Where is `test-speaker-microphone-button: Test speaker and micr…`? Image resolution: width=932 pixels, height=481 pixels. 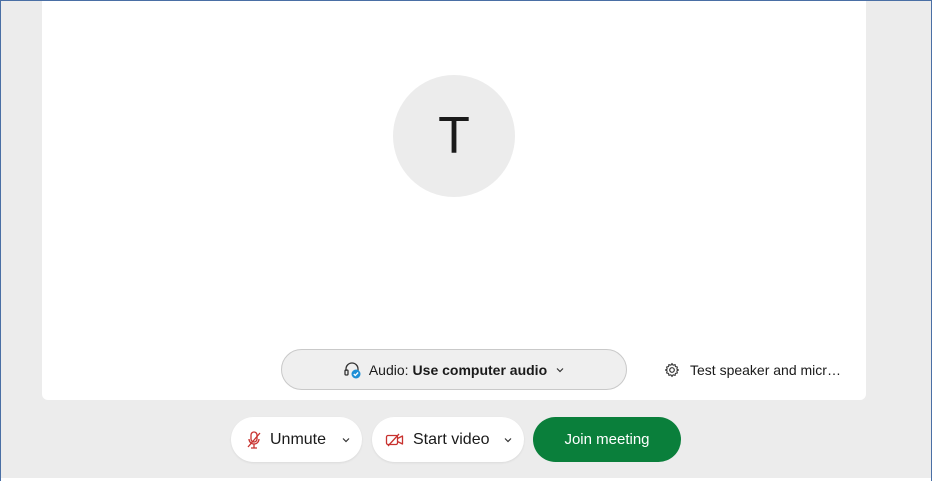 test-speaker-microphone-button: Test speaker and micr… is located at coordinates (752, 370).